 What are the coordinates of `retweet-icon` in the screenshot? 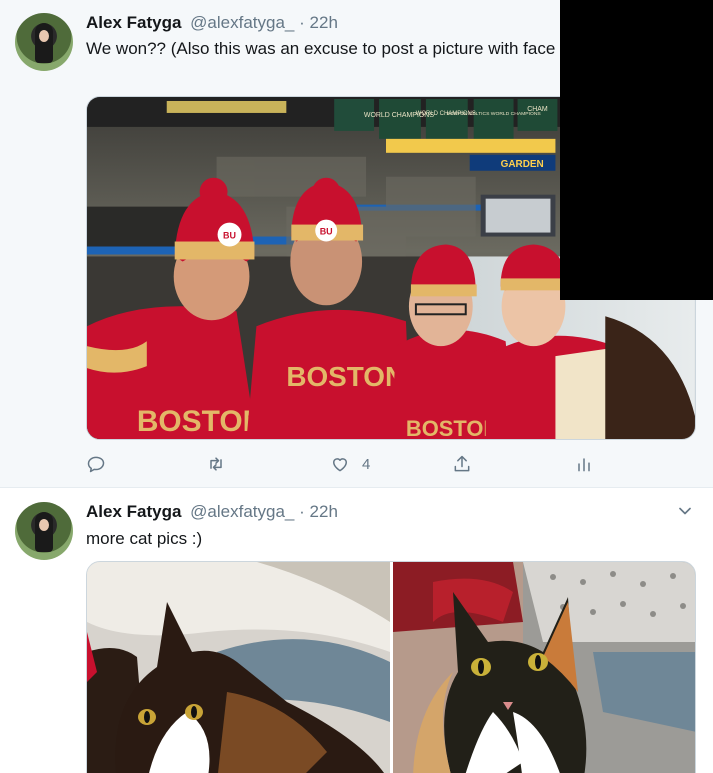 It's located at (216, 464).